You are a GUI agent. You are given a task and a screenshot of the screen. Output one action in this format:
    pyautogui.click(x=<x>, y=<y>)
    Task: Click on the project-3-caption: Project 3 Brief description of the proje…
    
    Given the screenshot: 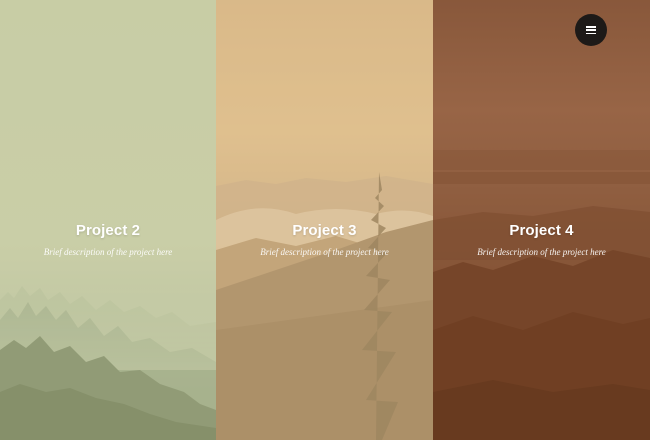 What is the action you would take?
    pyautogui.click(x=324, y=239)
    